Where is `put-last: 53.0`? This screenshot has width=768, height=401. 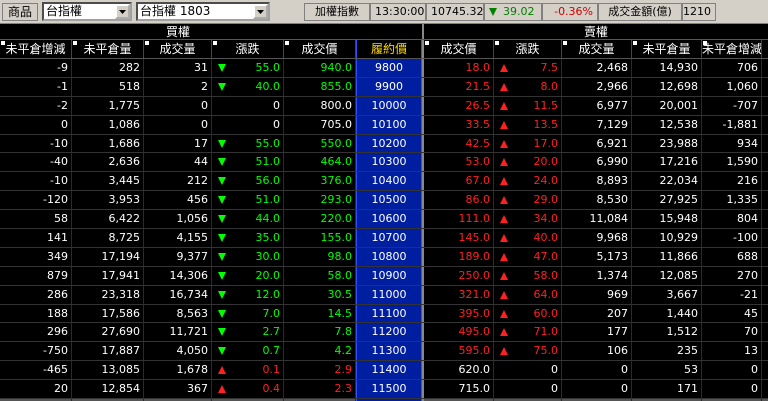 put-last: 53.0 is located at coordinates (459, 162).